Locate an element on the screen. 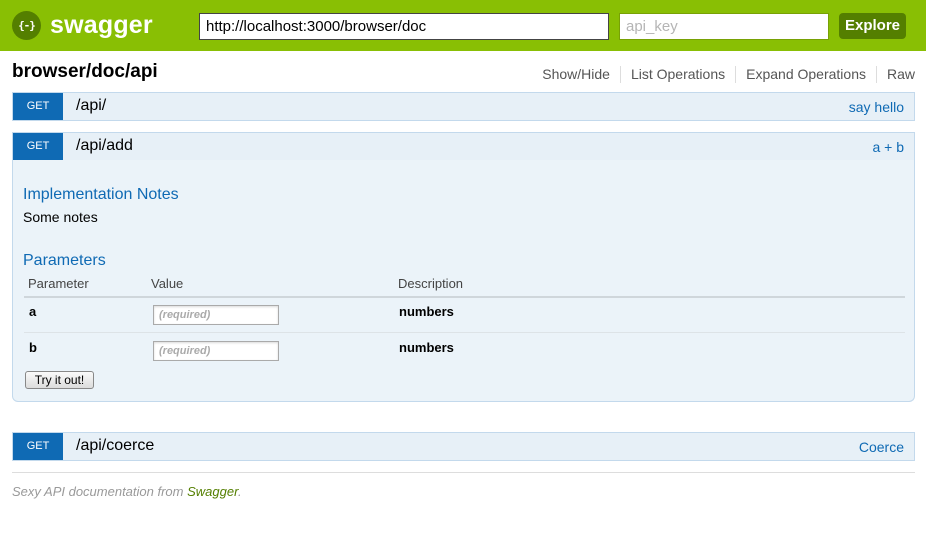 The height and width of the screenshot is (550, 926). column-header-description: Description is located at coordinates (431, 283).